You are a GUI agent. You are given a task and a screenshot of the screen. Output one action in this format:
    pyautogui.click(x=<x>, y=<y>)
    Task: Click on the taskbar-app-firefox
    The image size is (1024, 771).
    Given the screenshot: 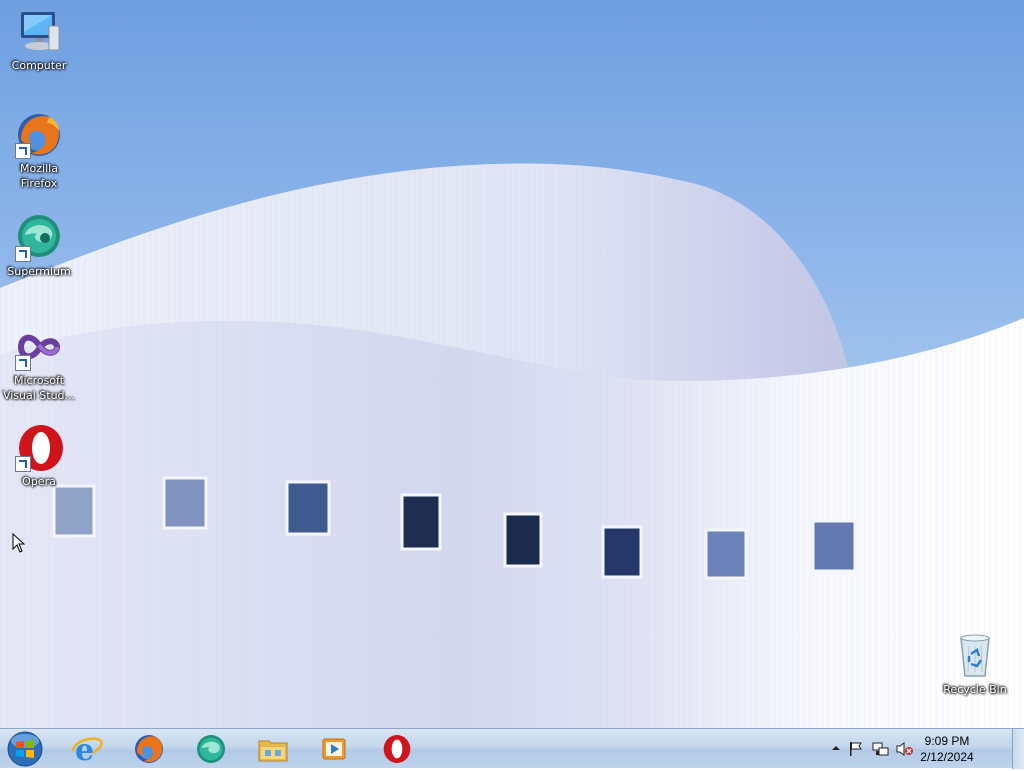 What is the action you would take?
    pyautogui.click(x=149, y=749)
    